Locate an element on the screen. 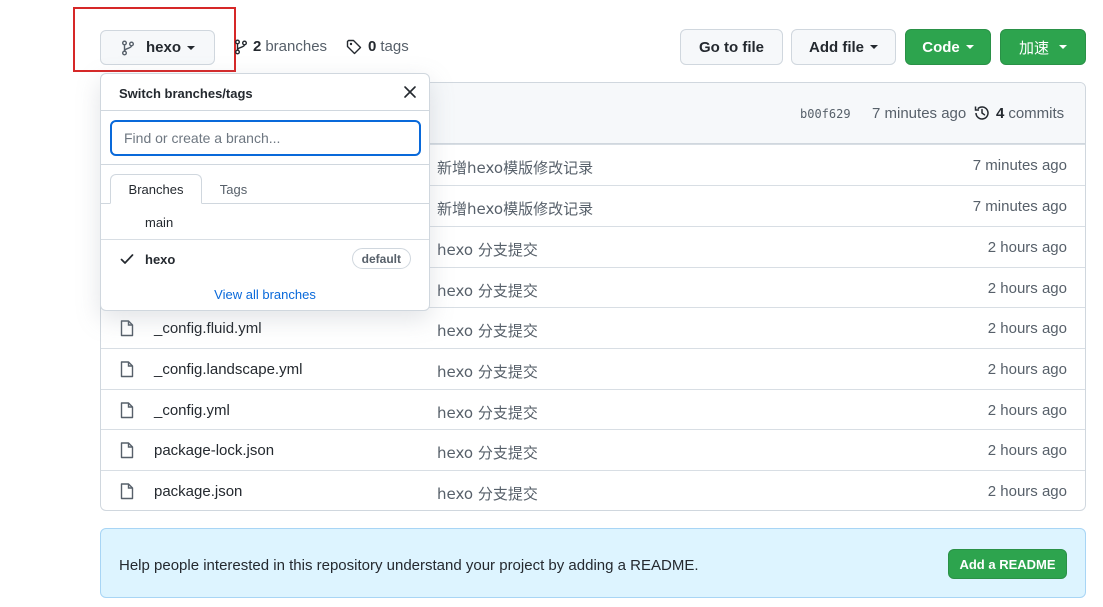  commit-time: 7 minutes ago is located at coordinates (919, 113).